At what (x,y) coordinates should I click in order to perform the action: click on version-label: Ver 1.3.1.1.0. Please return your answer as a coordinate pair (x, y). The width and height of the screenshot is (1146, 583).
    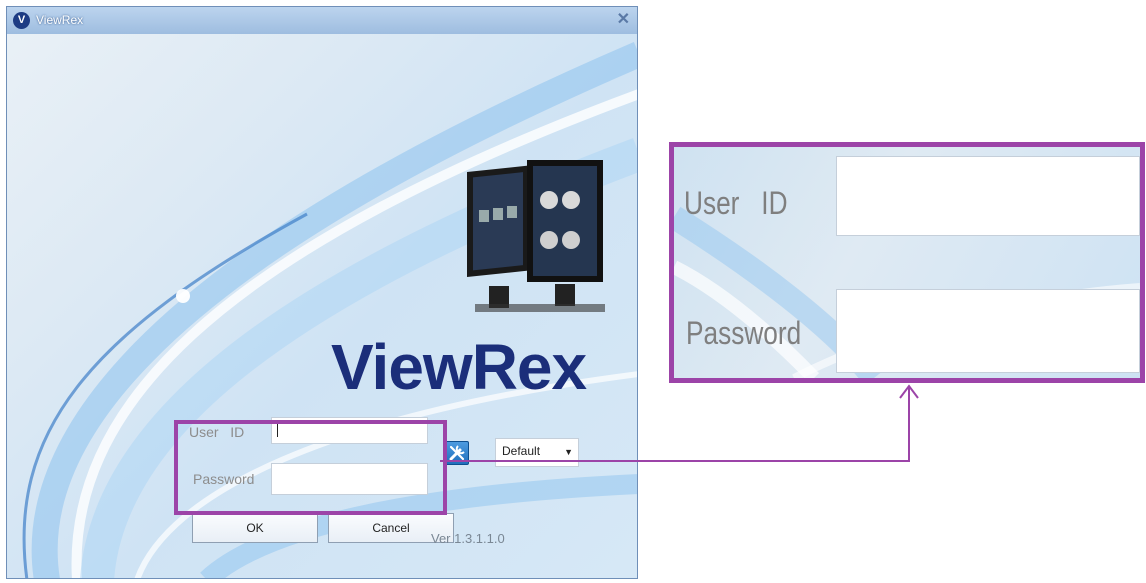
    Looking at the image, I should click on (468, 538).